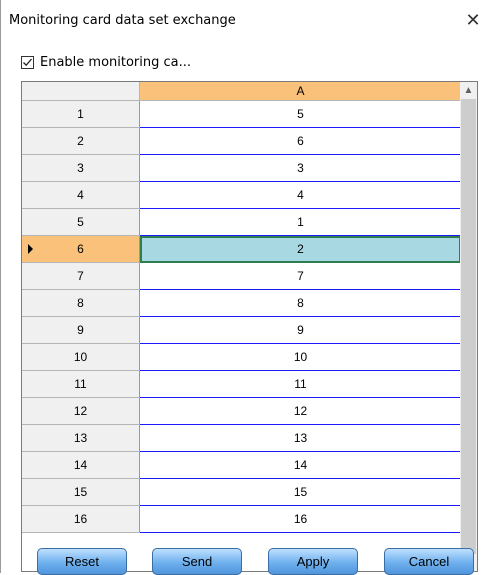  I want to click on grid-cell-value: 14, so click(300, 465).